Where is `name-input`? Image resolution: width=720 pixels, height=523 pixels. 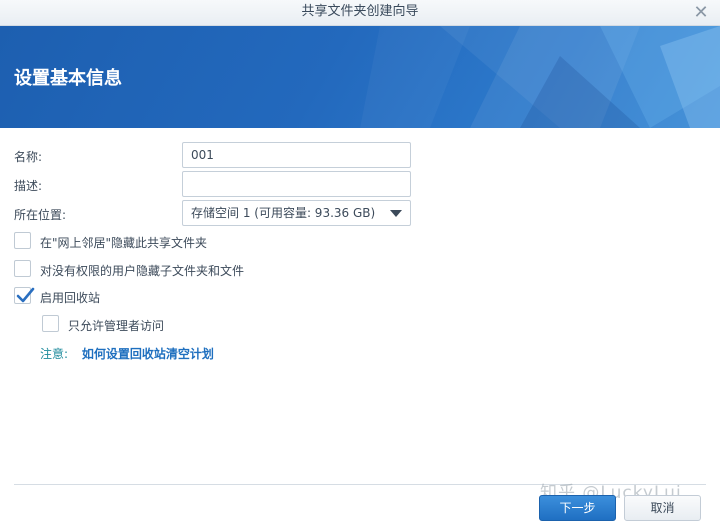
name-input is located at coordinates (296, 155).